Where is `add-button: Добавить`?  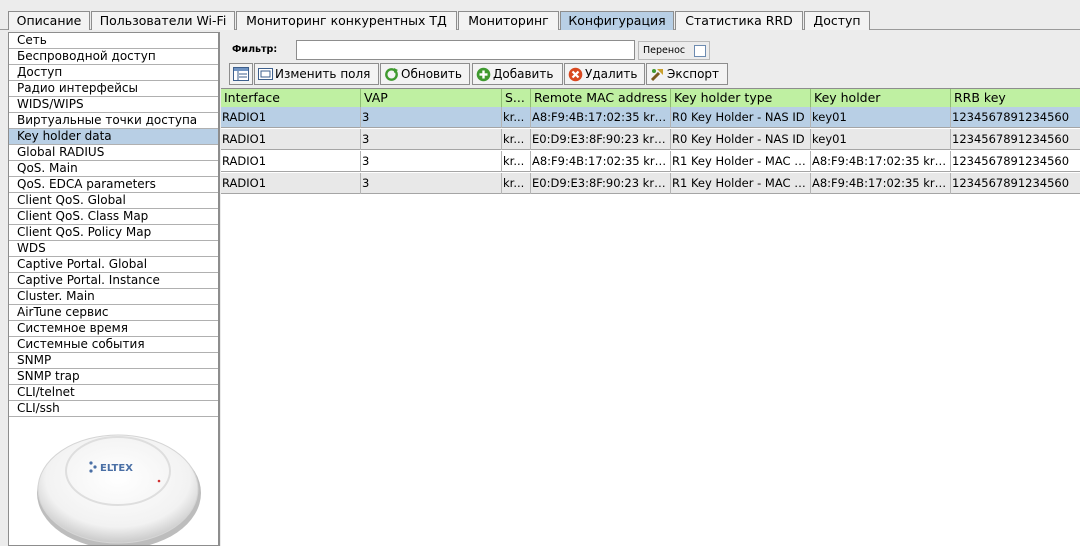 add-button: Добавить is located at coordinates (517, 74).